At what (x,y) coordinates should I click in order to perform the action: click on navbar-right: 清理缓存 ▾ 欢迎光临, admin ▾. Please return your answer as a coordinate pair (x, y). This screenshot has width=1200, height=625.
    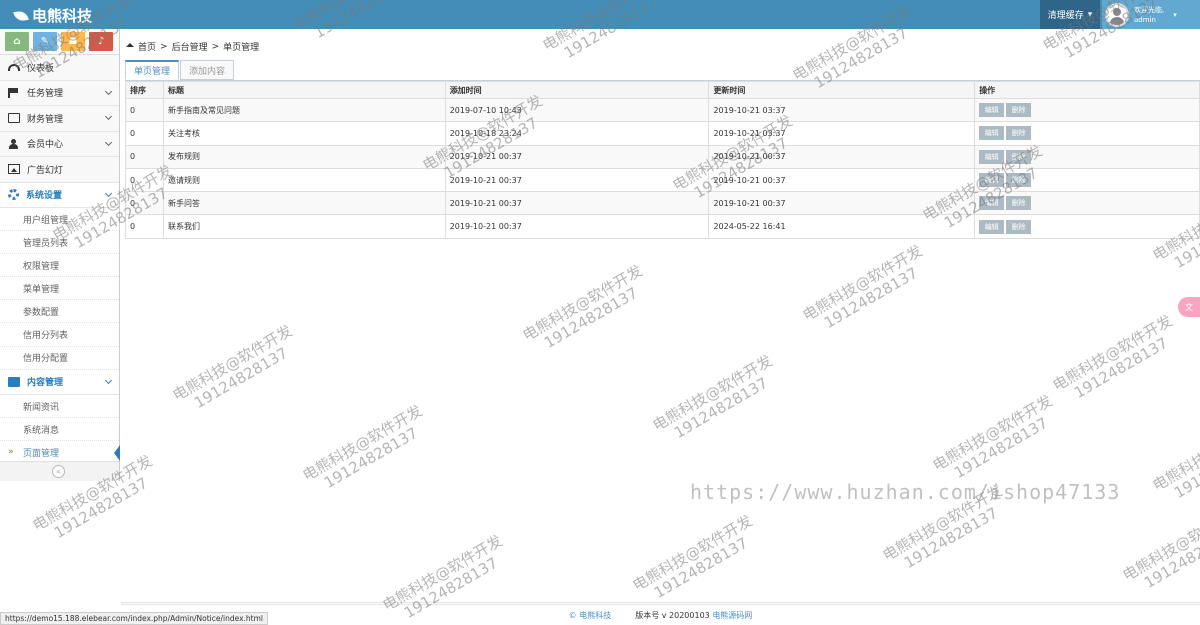
    Looking at the image, I should click on (1120, 14).